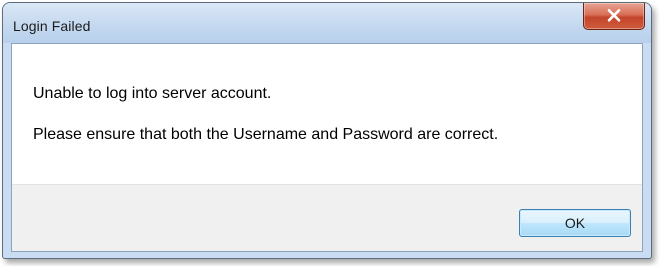 The image size is (660, 266). I want to click on window-title: Login Failed, so click(52, 26).